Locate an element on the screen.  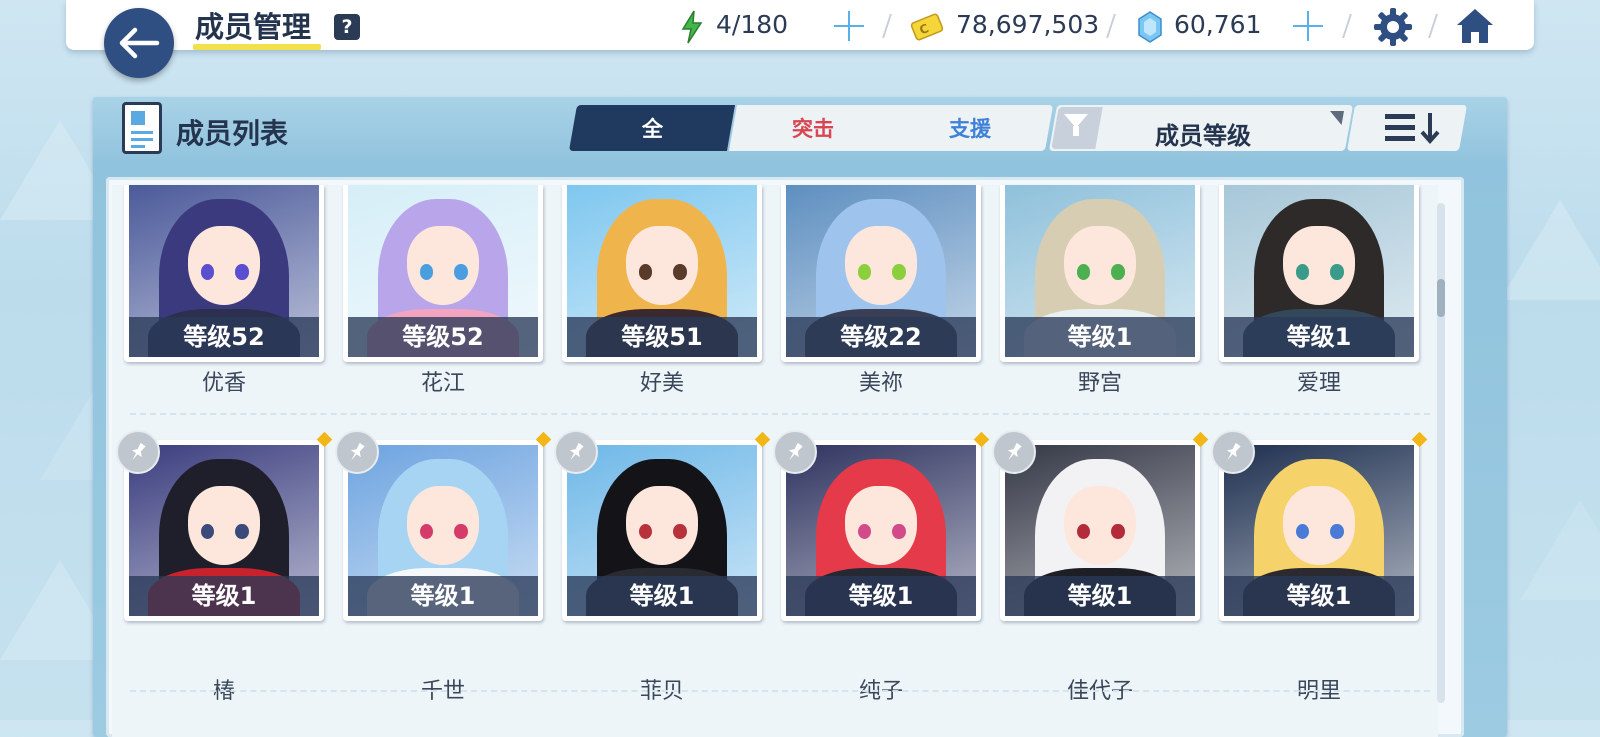
tab-label: 全 is located at coordinates (652, 129).